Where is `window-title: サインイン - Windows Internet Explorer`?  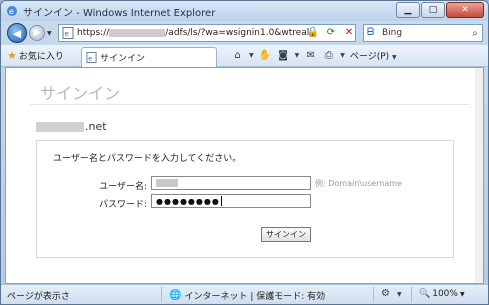
window-title: サインイン - Windows Internet Explorer is located at coordinates (119, 13).